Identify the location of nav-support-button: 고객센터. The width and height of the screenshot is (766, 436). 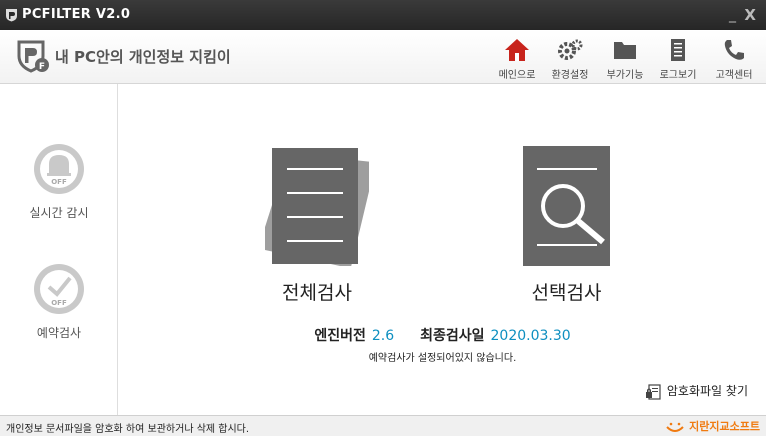
(734, 59).